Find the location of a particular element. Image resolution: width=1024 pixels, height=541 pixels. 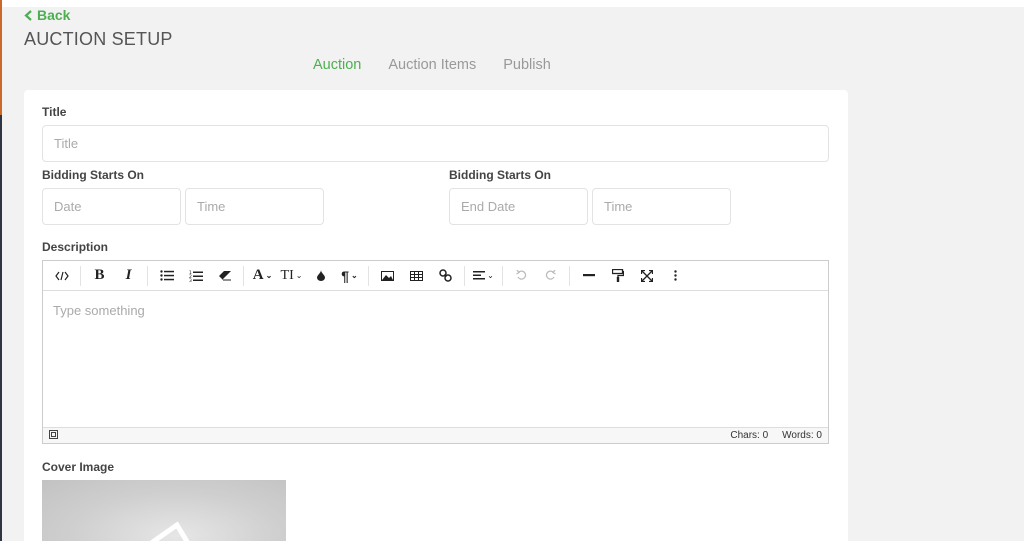

paragraph-format-icon: ¶ ⌄ is located at coordinates (349, 276).